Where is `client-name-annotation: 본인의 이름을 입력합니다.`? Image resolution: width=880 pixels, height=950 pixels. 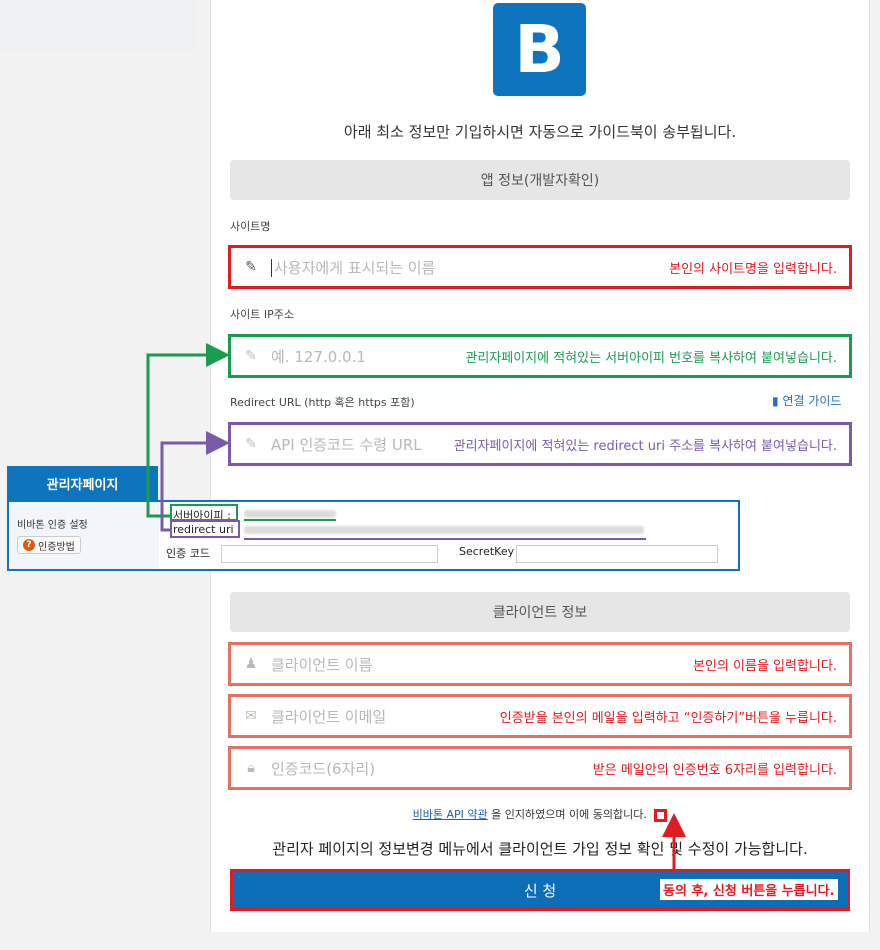
client-name-annotation: 본인의 이름을 입력합니다. is located at coordinates (765, 666).